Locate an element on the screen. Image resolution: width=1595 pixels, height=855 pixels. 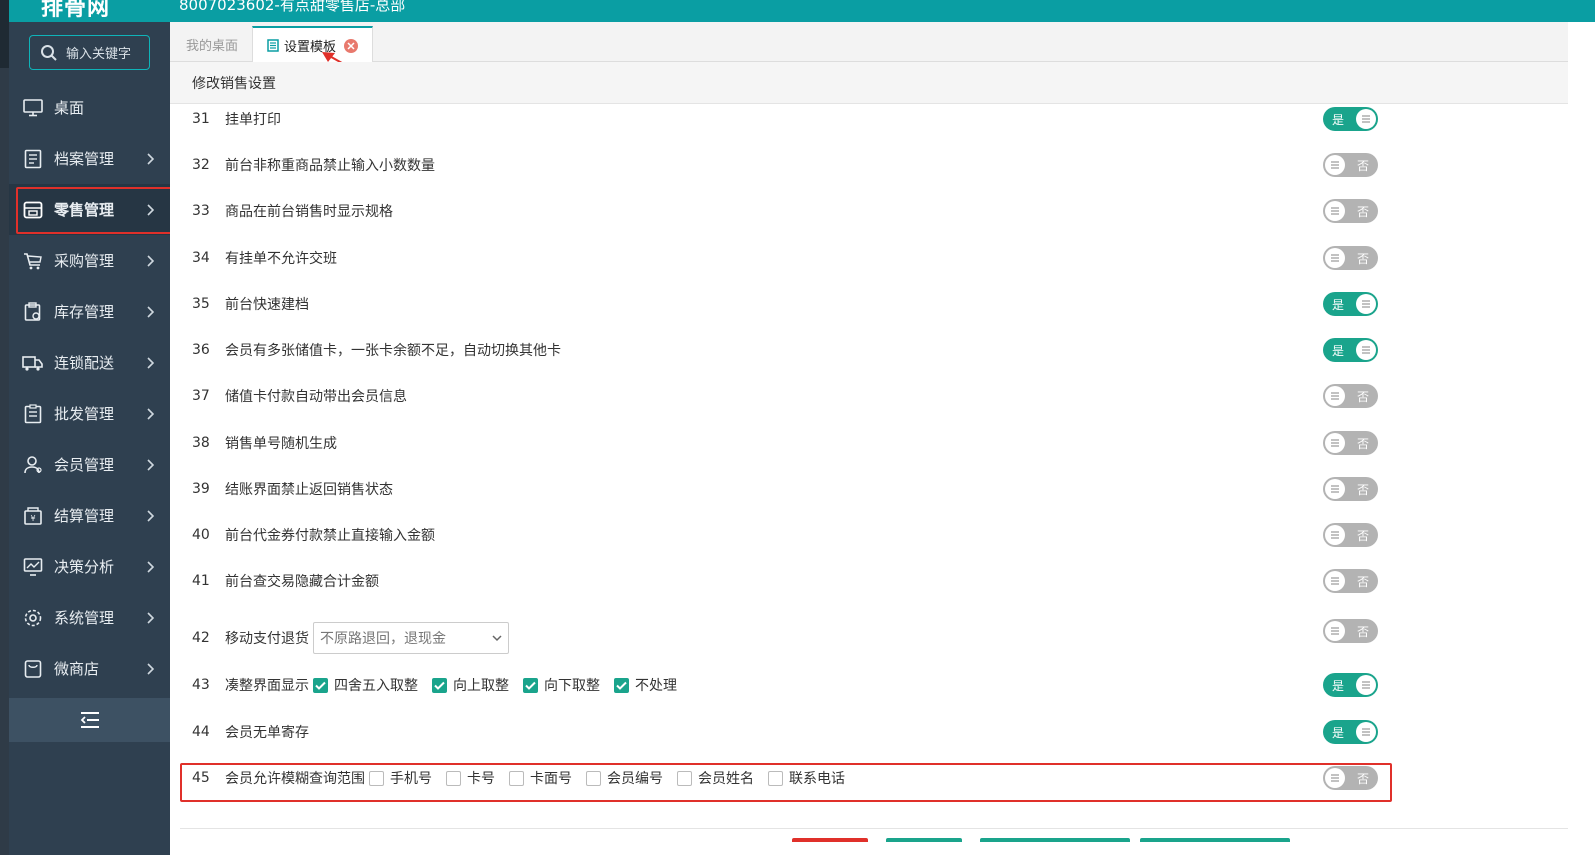
sidebar-item-4: 库存管理 is located at coordinates (89, 311).